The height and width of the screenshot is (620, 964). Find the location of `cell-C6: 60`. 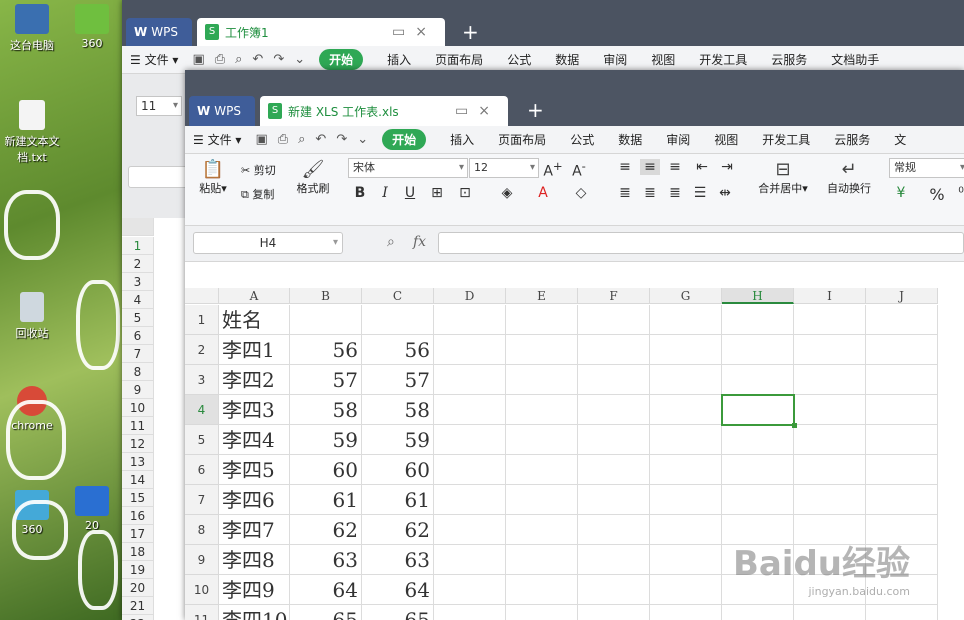

cell-C6: 60 is located at coordinates (398, 470).